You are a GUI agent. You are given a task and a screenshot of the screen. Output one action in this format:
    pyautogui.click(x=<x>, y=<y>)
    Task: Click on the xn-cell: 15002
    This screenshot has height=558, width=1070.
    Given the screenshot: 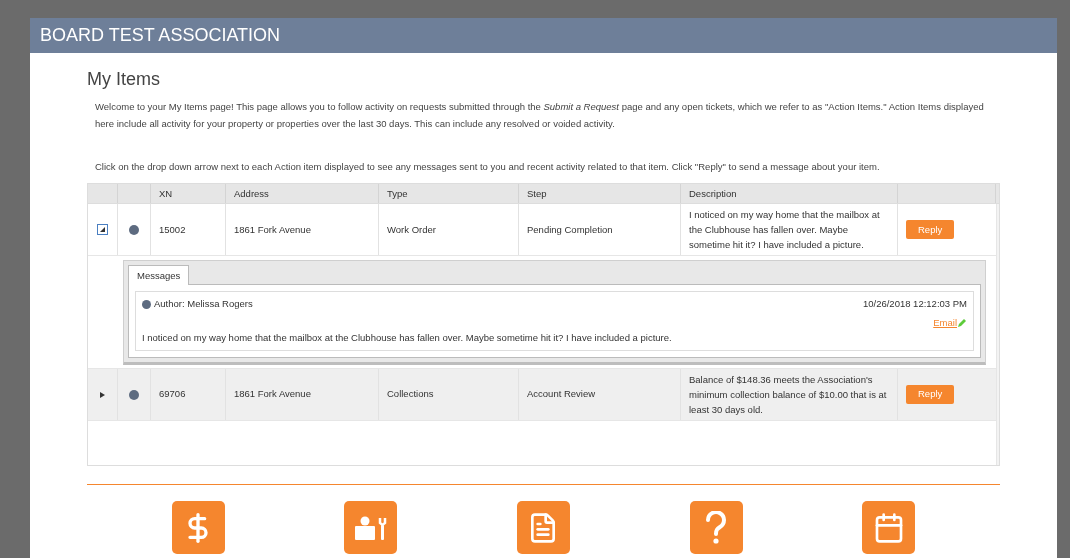 What is the action you would take?
    pyautogui.click(x=172, y=229)
    